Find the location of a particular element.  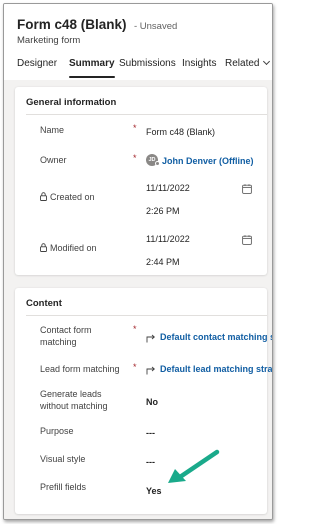

modified-time-field: 2:44 PM is located at coordinates (163, 262).